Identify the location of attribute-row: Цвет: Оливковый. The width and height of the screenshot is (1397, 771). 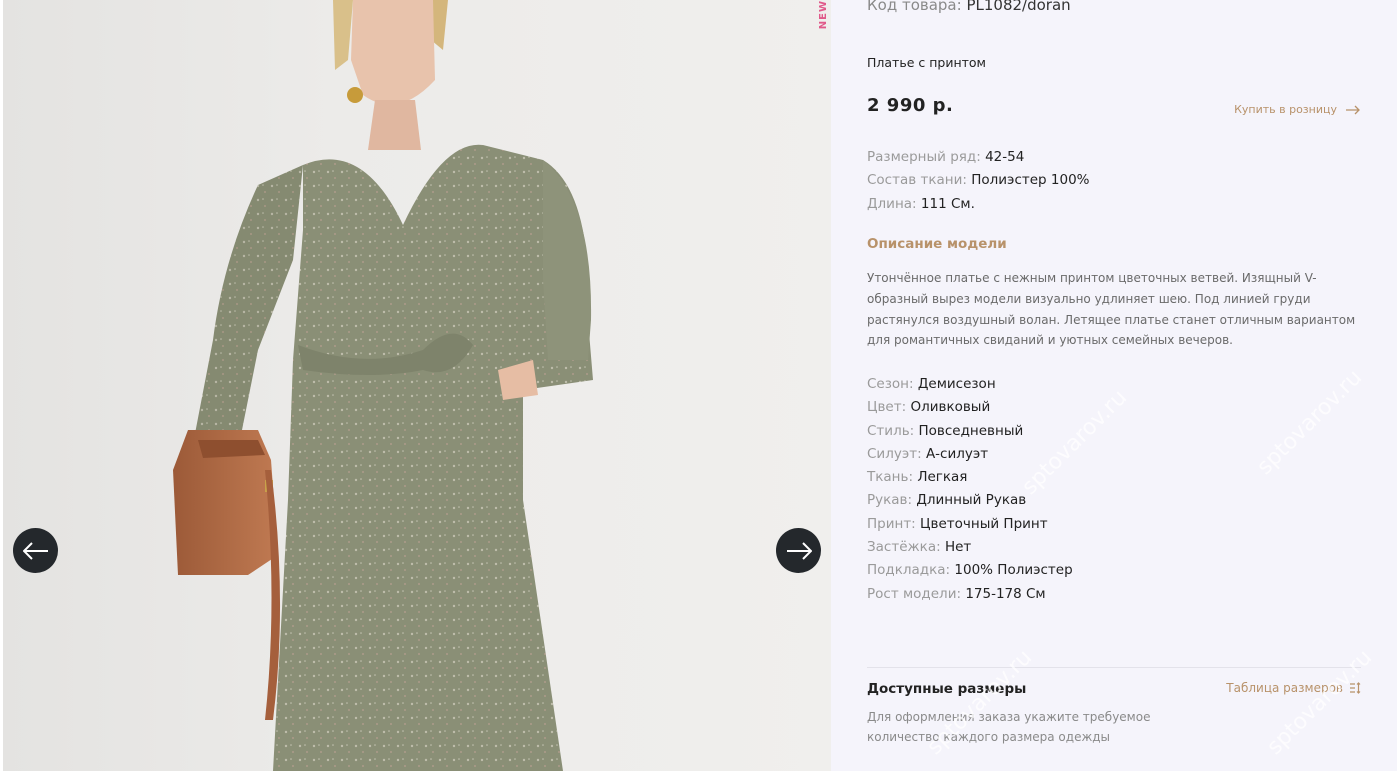
(970, 407).